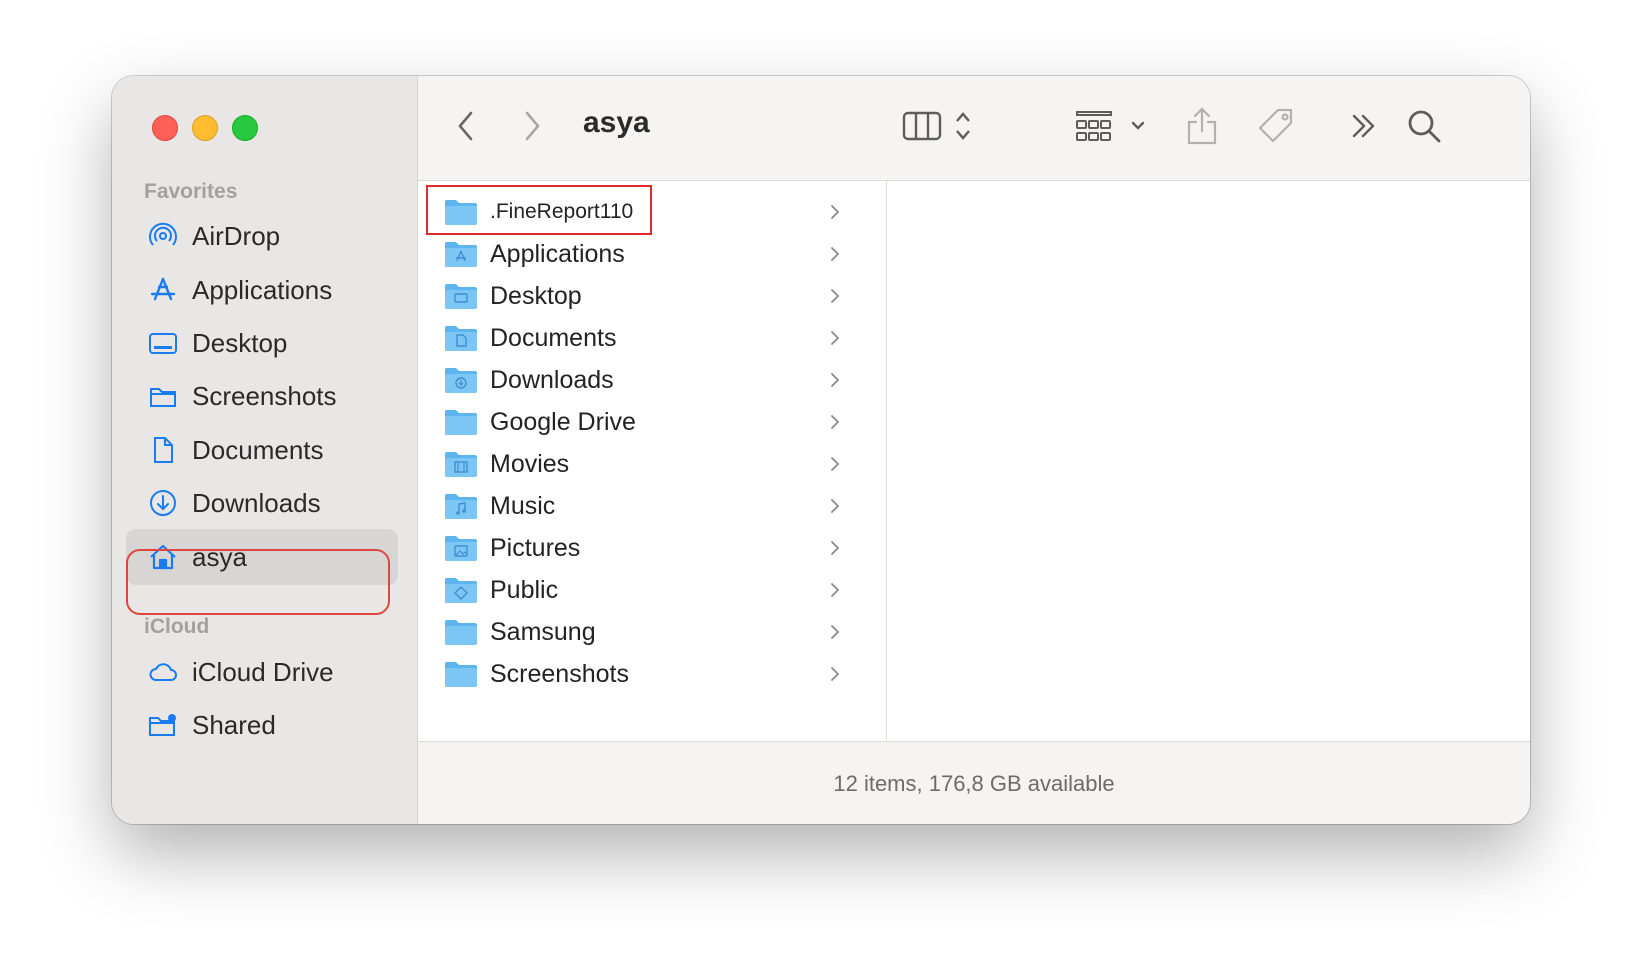 This screenshot has height=970, width=1642. Describe the element at coordinates (652, 632) in the screenshot. I see `file-row-samsung: Samsung` at that location.